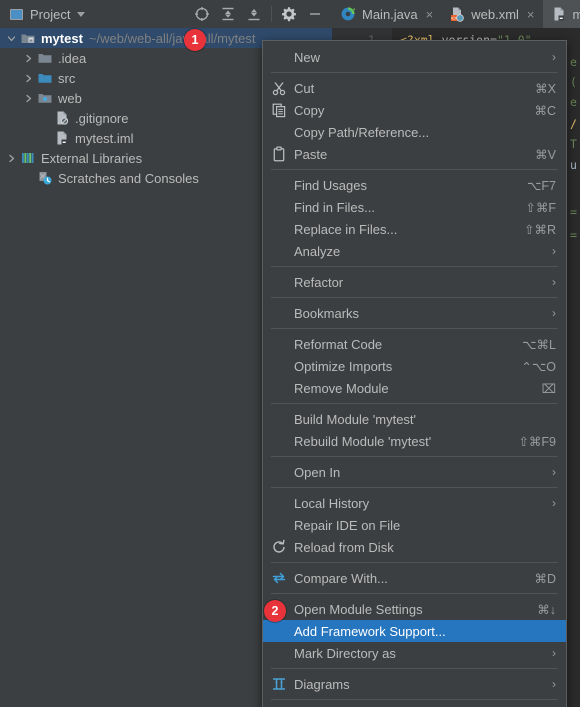 This screenshot has width=580, height=707. I want to click on menu-item-optimize-imports: Optimize Imports ⌃⌥O, so click(414, 366).